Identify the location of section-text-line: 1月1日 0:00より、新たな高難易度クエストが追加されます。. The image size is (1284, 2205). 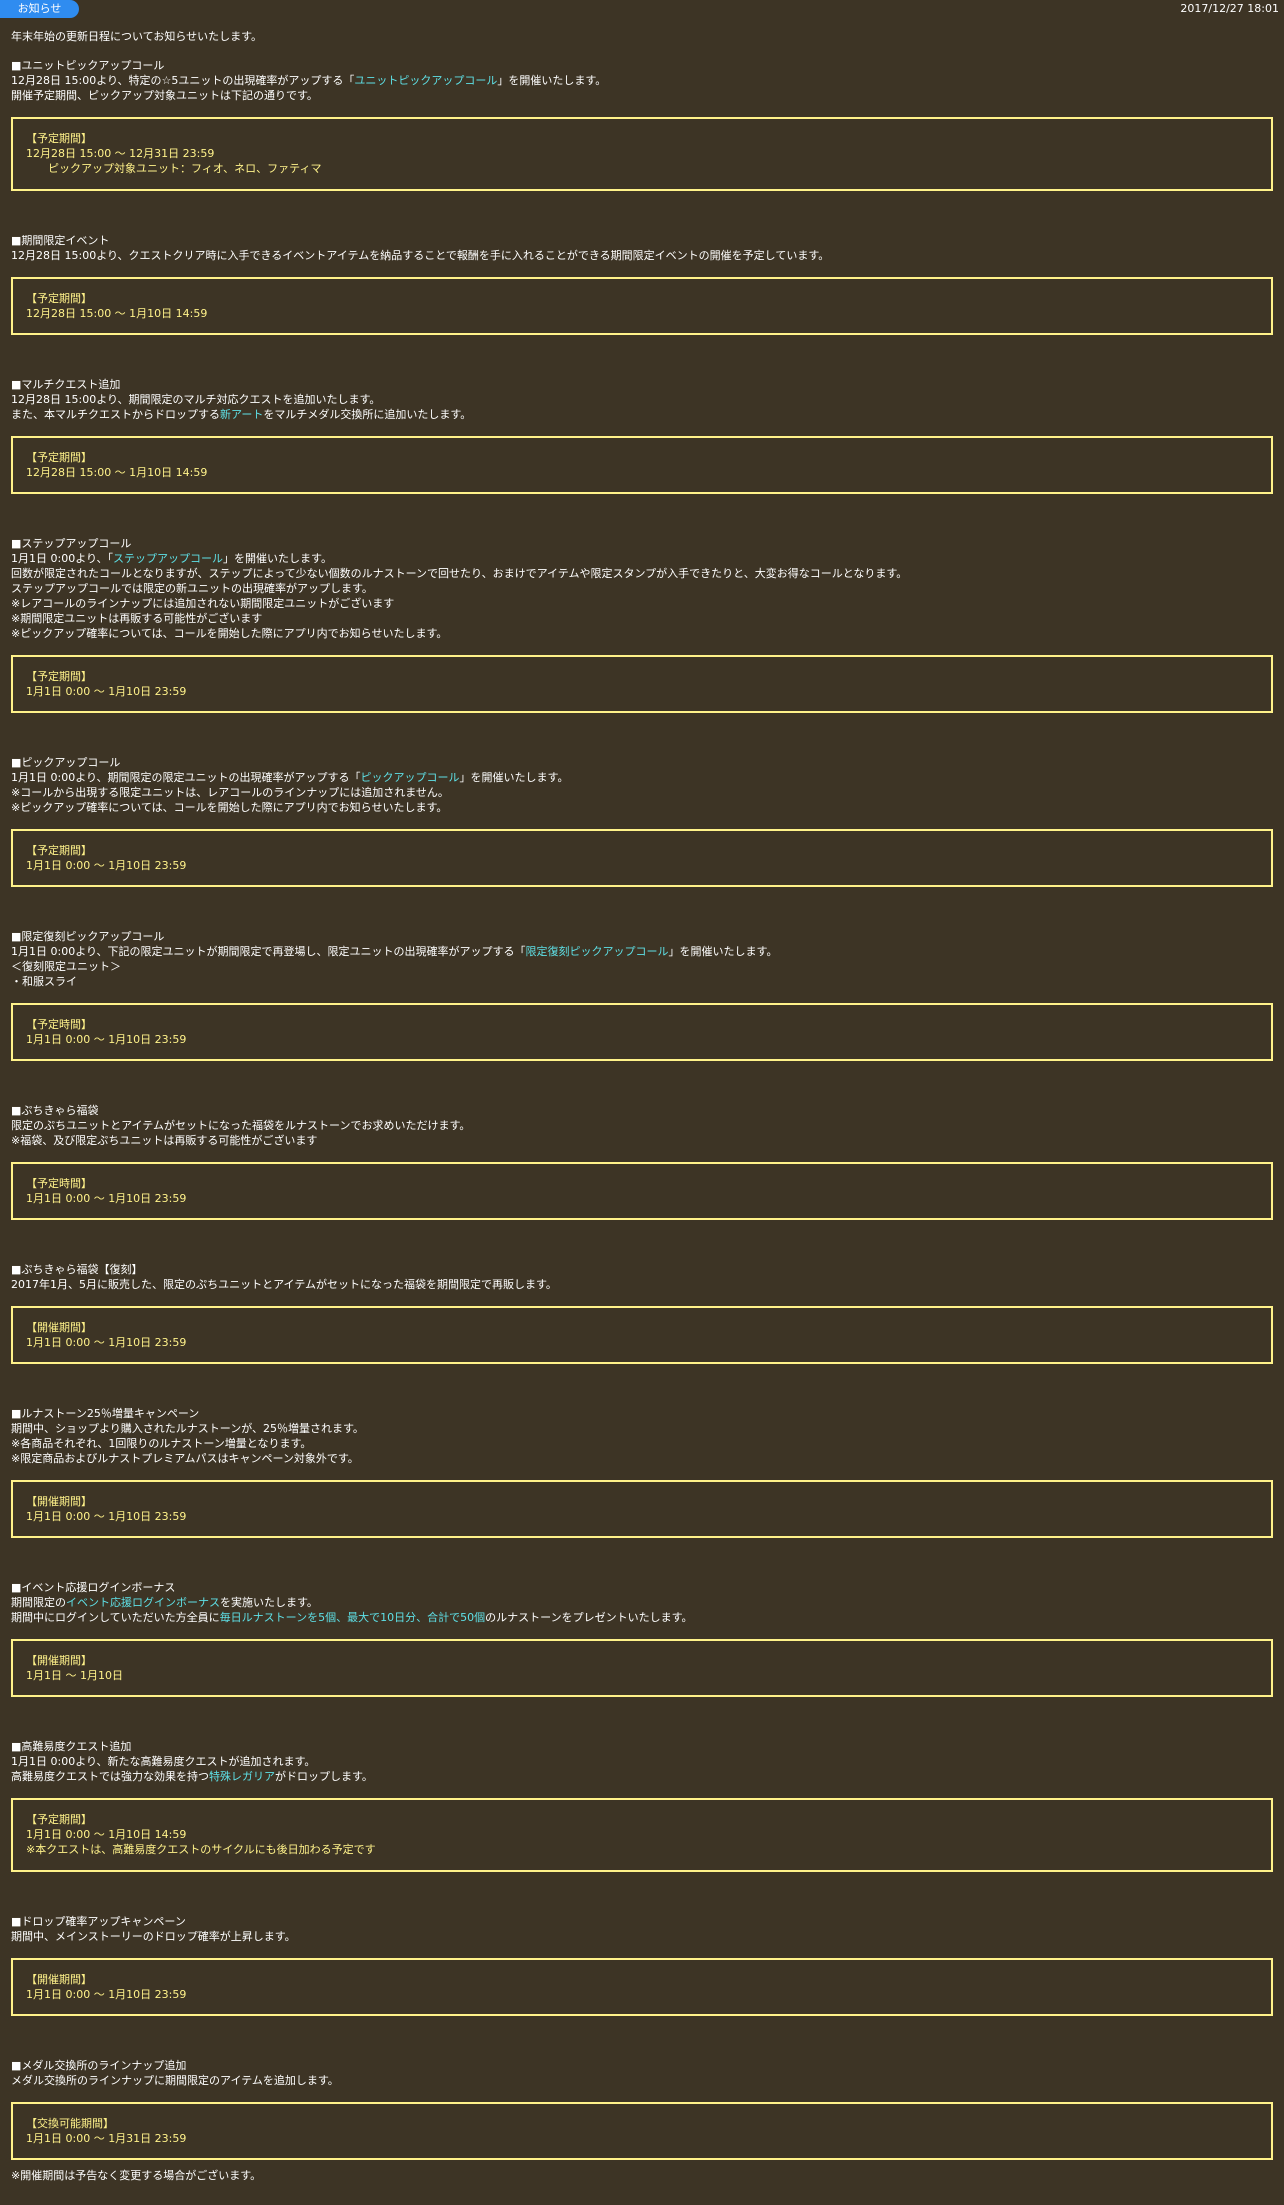
(642, 1761).